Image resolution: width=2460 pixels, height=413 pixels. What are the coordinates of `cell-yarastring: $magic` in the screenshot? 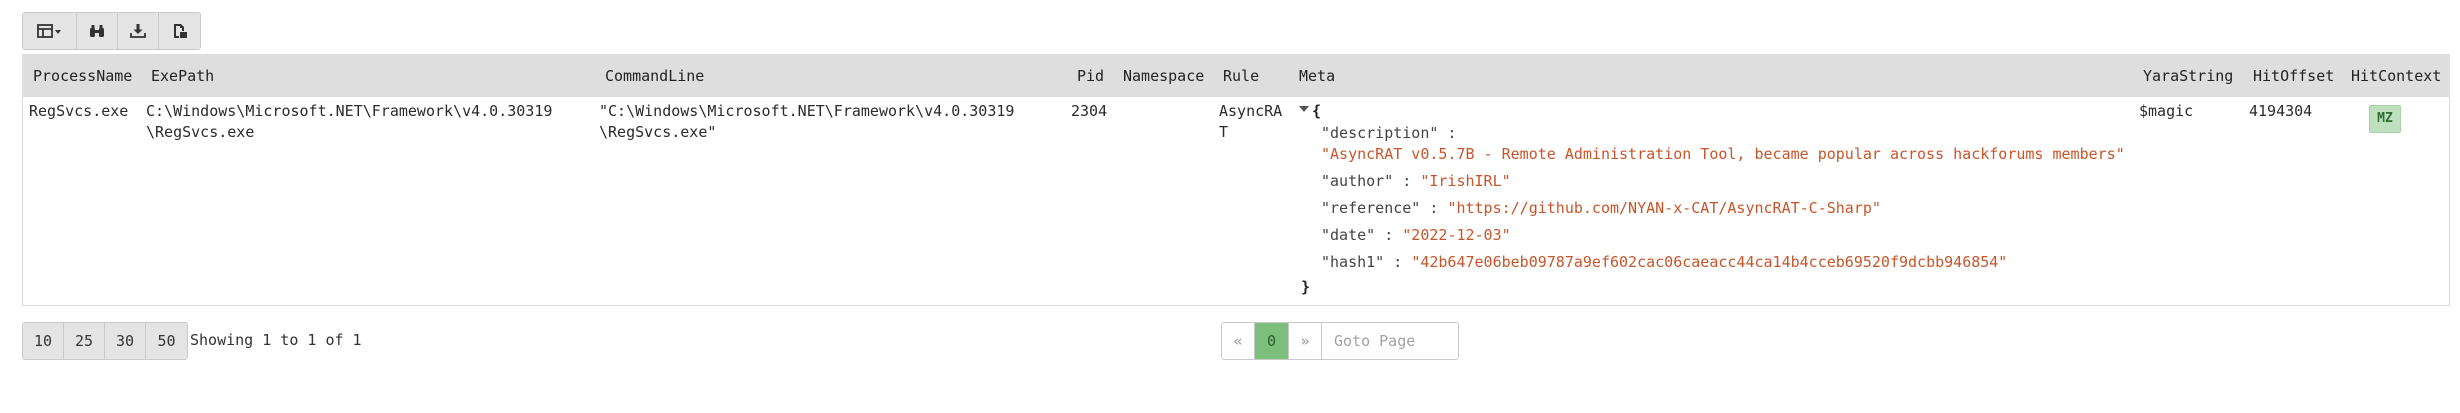 It's located at (2166, 111).